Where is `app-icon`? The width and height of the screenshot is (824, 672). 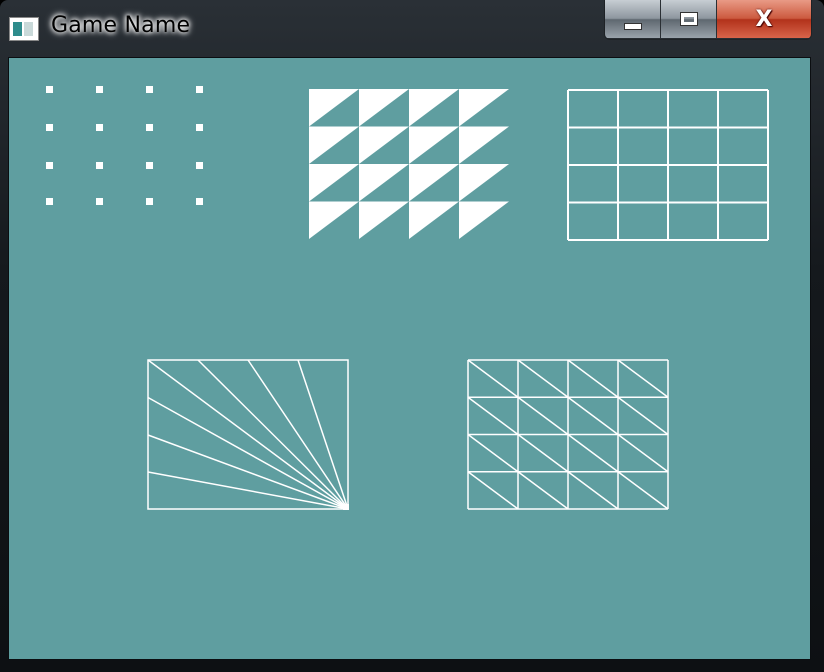 app-icon is located at coordinates (24, 29).